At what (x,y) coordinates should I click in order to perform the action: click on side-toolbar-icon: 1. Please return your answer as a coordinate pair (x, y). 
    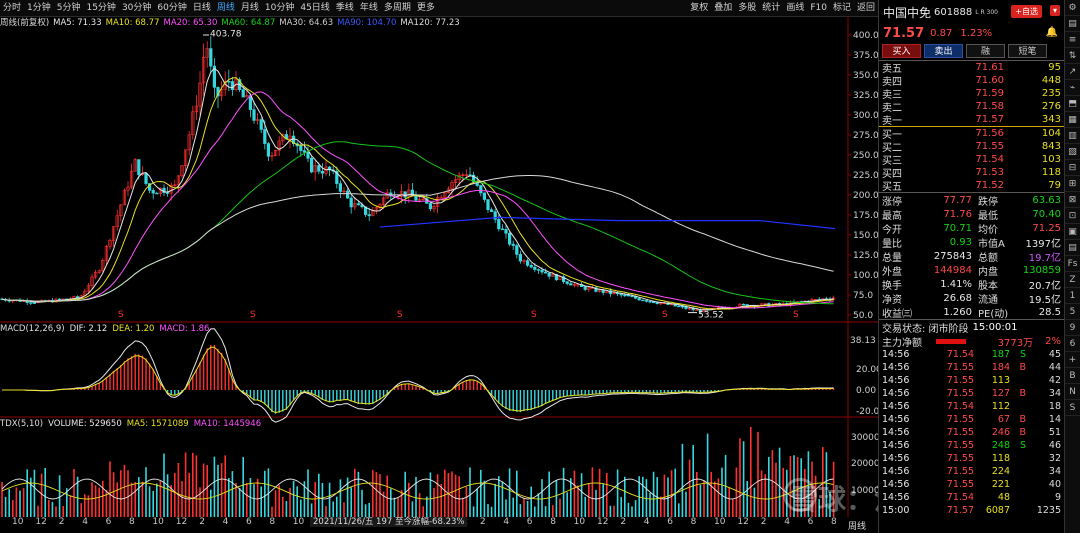
    Looking at the image, I should click on (1072, 296).